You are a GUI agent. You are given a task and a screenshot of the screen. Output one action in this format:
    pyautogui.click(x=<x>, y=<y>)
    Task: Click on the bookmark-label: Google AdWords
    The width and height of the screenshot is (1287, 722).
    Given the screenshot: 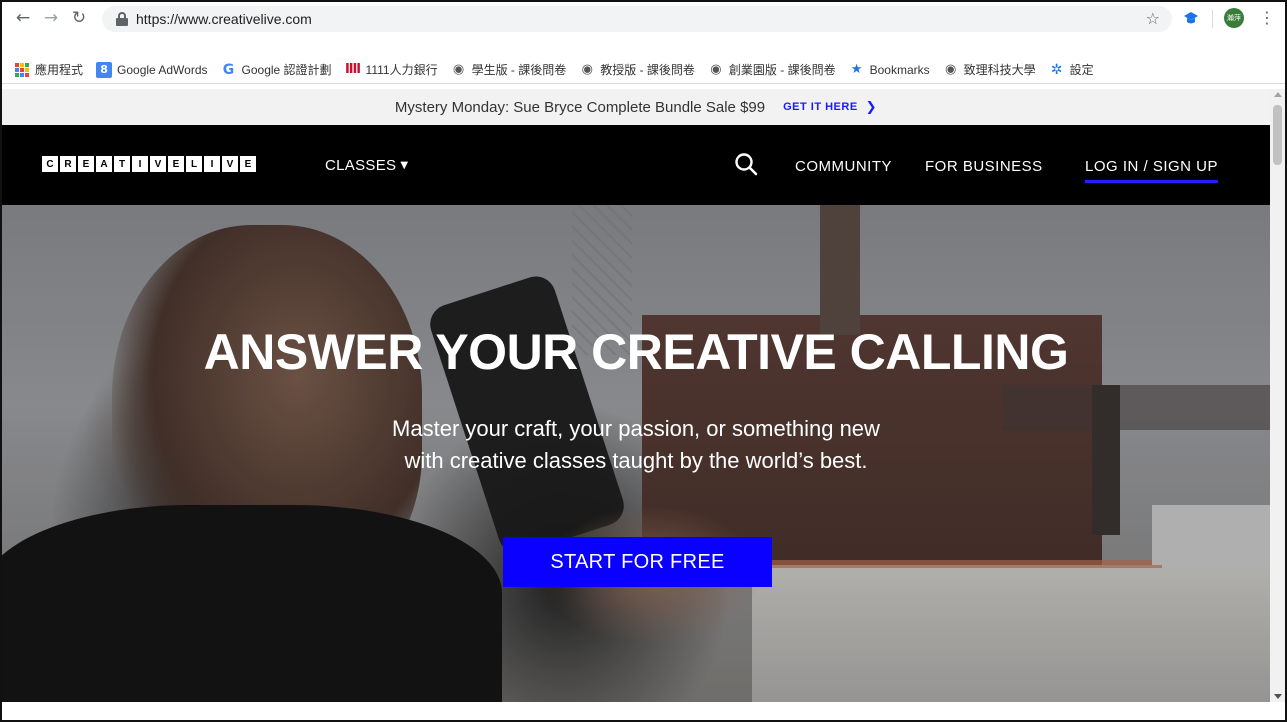 What is the action you would take?
    pyautogui.click(x=162, y=69)
    